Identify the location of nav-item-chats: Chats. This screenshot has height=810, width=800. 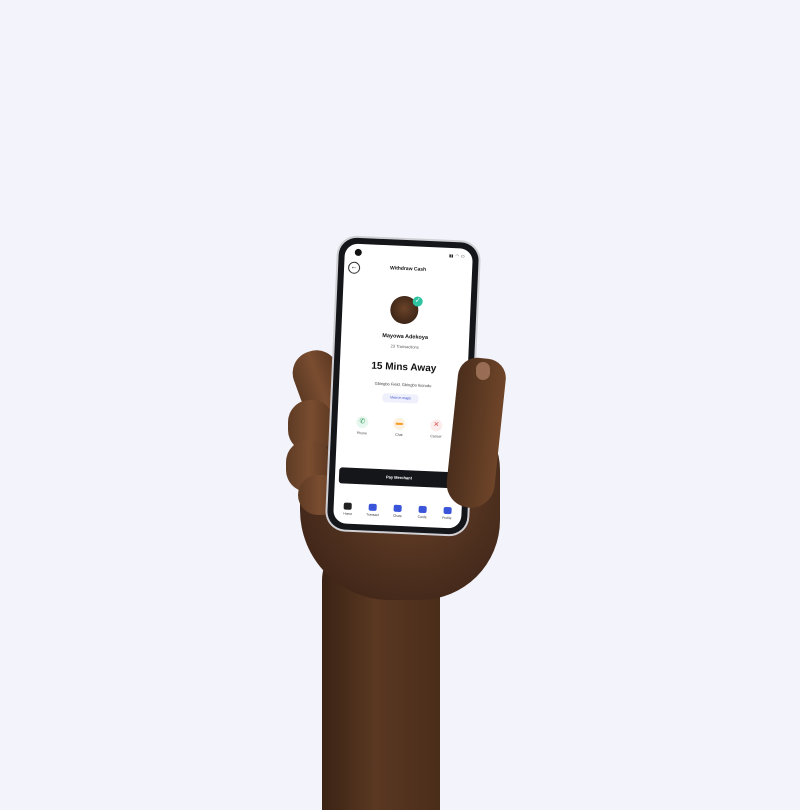
(397, 511).